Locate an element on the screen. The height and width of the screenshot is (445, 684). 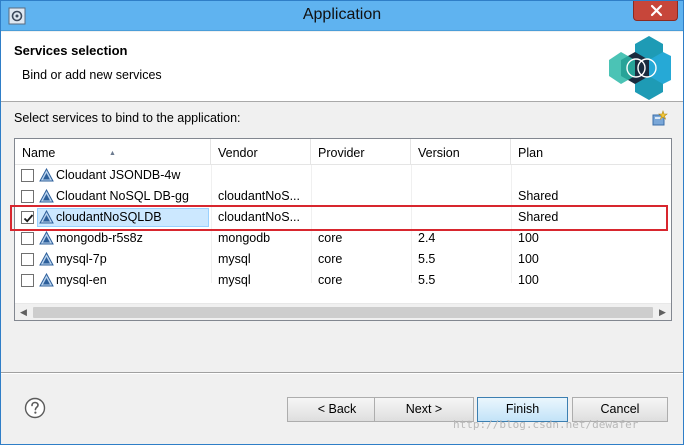
sort-ascending-icon: ▲ is located at coordinates (112, 153).